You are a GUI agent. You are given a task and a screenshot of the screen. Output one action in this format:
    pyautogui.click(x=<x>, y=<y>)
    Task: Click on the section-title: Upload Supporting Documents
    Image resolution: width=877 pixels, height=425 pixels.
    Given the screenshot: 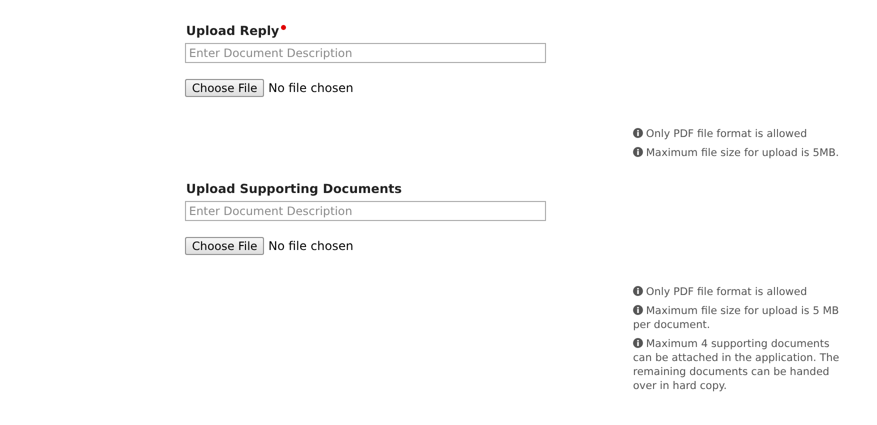 What is the action you would take?
    pyautogui.click(x=294, y=188)
    